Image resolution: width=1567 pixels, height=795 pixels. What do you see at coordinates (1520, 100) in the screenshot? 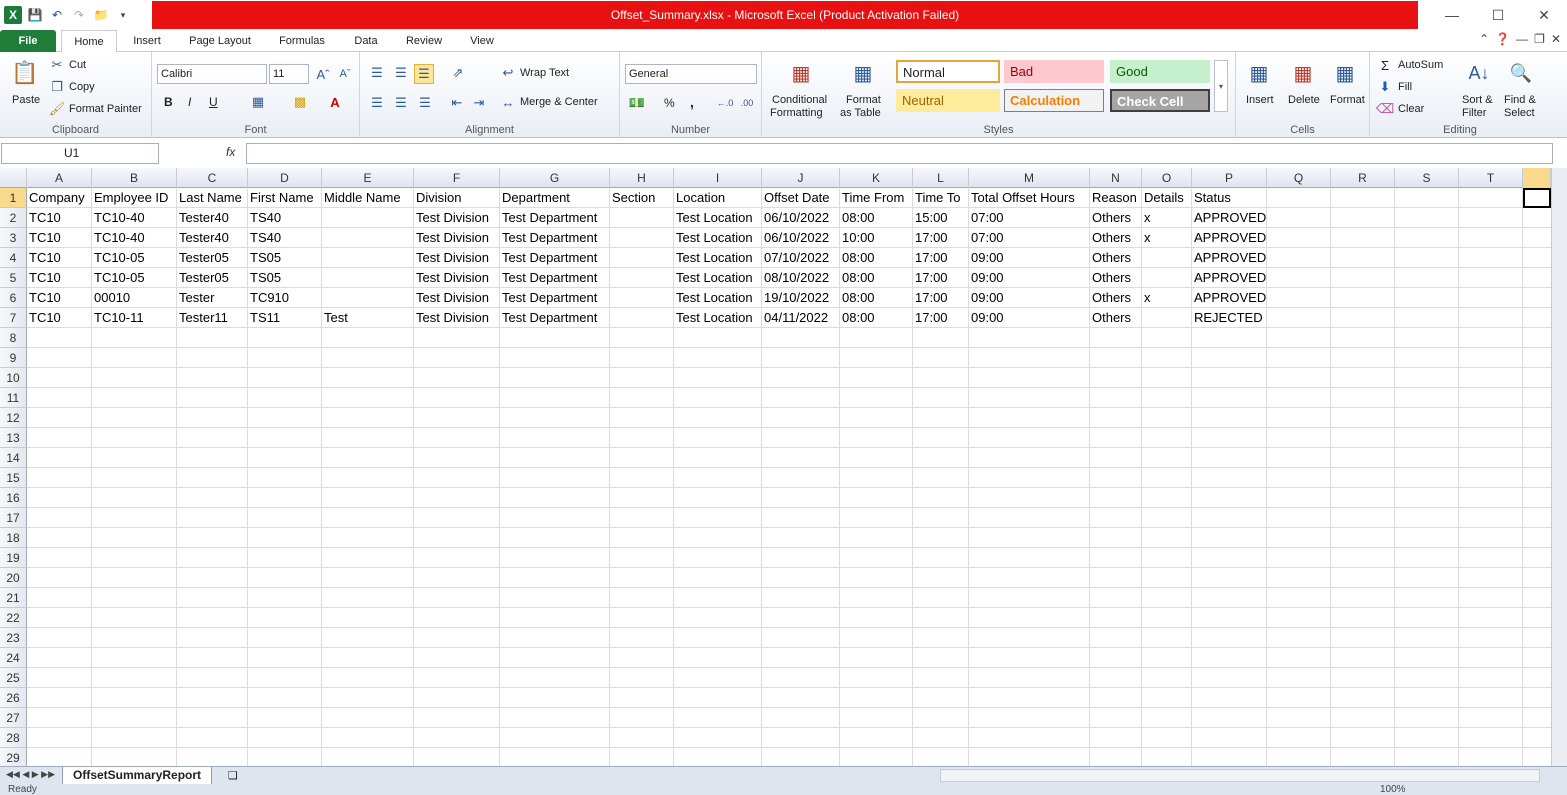
I see `find-select-button: Find &` at bounding box center [1520, 100].